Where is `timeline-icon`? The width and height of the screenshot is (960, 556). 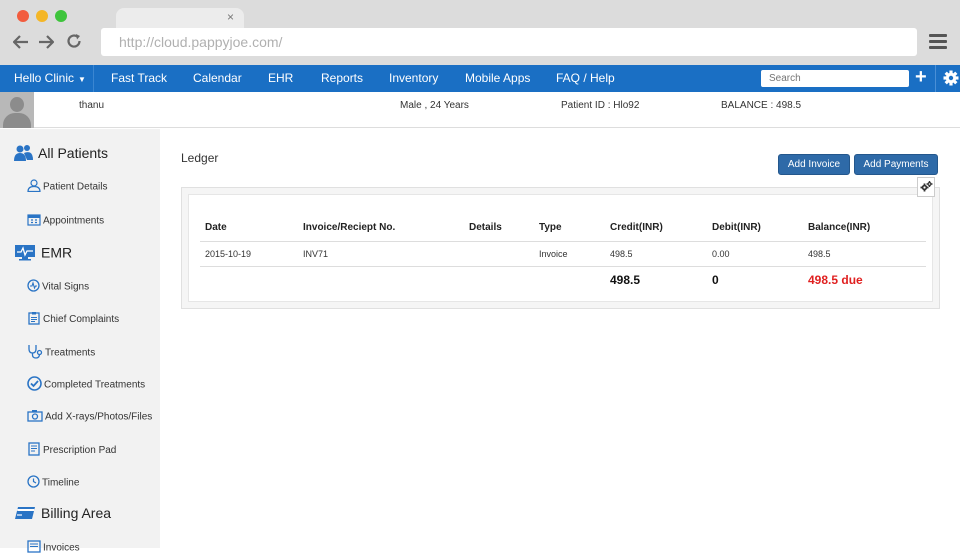
timeline-icon is located at coordinates (33, 483).